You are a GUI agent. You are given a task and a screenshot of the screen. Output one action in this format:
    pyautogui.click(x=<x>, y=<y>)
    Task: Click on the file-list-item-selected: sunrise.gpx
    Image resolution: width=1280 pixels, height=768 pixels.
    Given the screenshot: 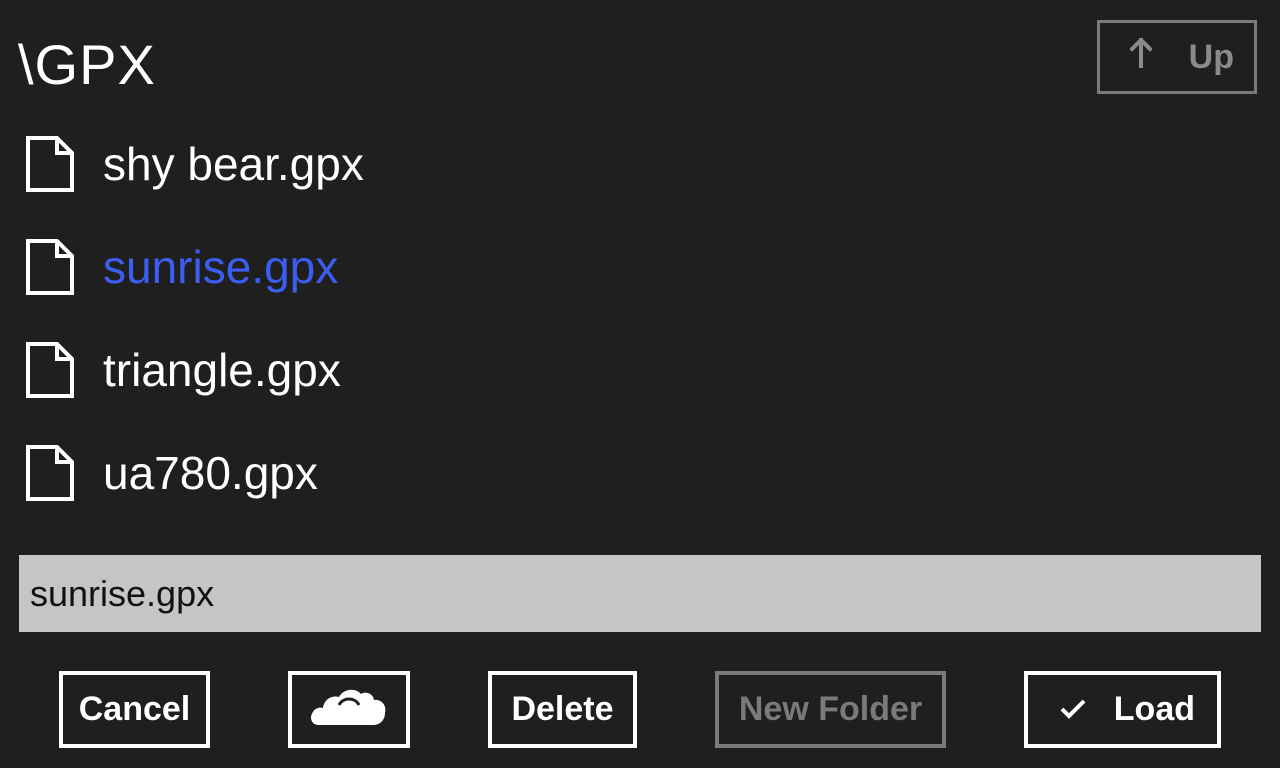 What is the action you would take?
    pyautogui.click(x=474, y=266)
    